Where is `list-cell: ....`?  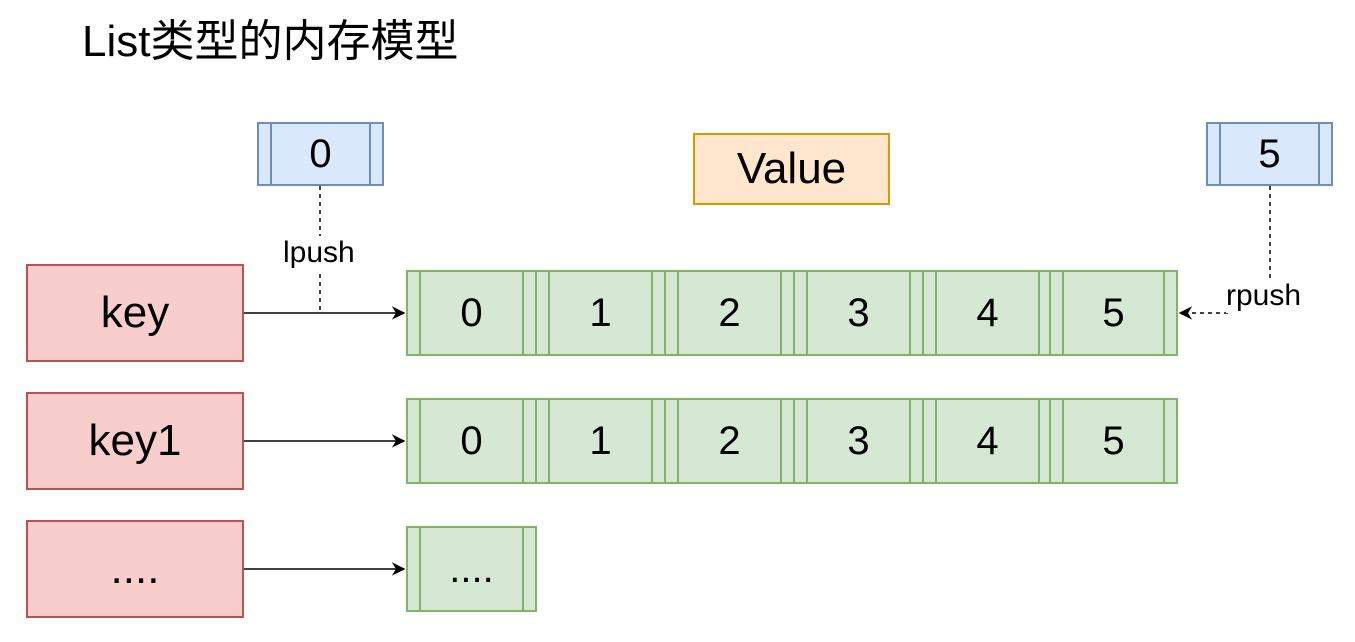
list-cell: .... is located at coordinates (471, 569).